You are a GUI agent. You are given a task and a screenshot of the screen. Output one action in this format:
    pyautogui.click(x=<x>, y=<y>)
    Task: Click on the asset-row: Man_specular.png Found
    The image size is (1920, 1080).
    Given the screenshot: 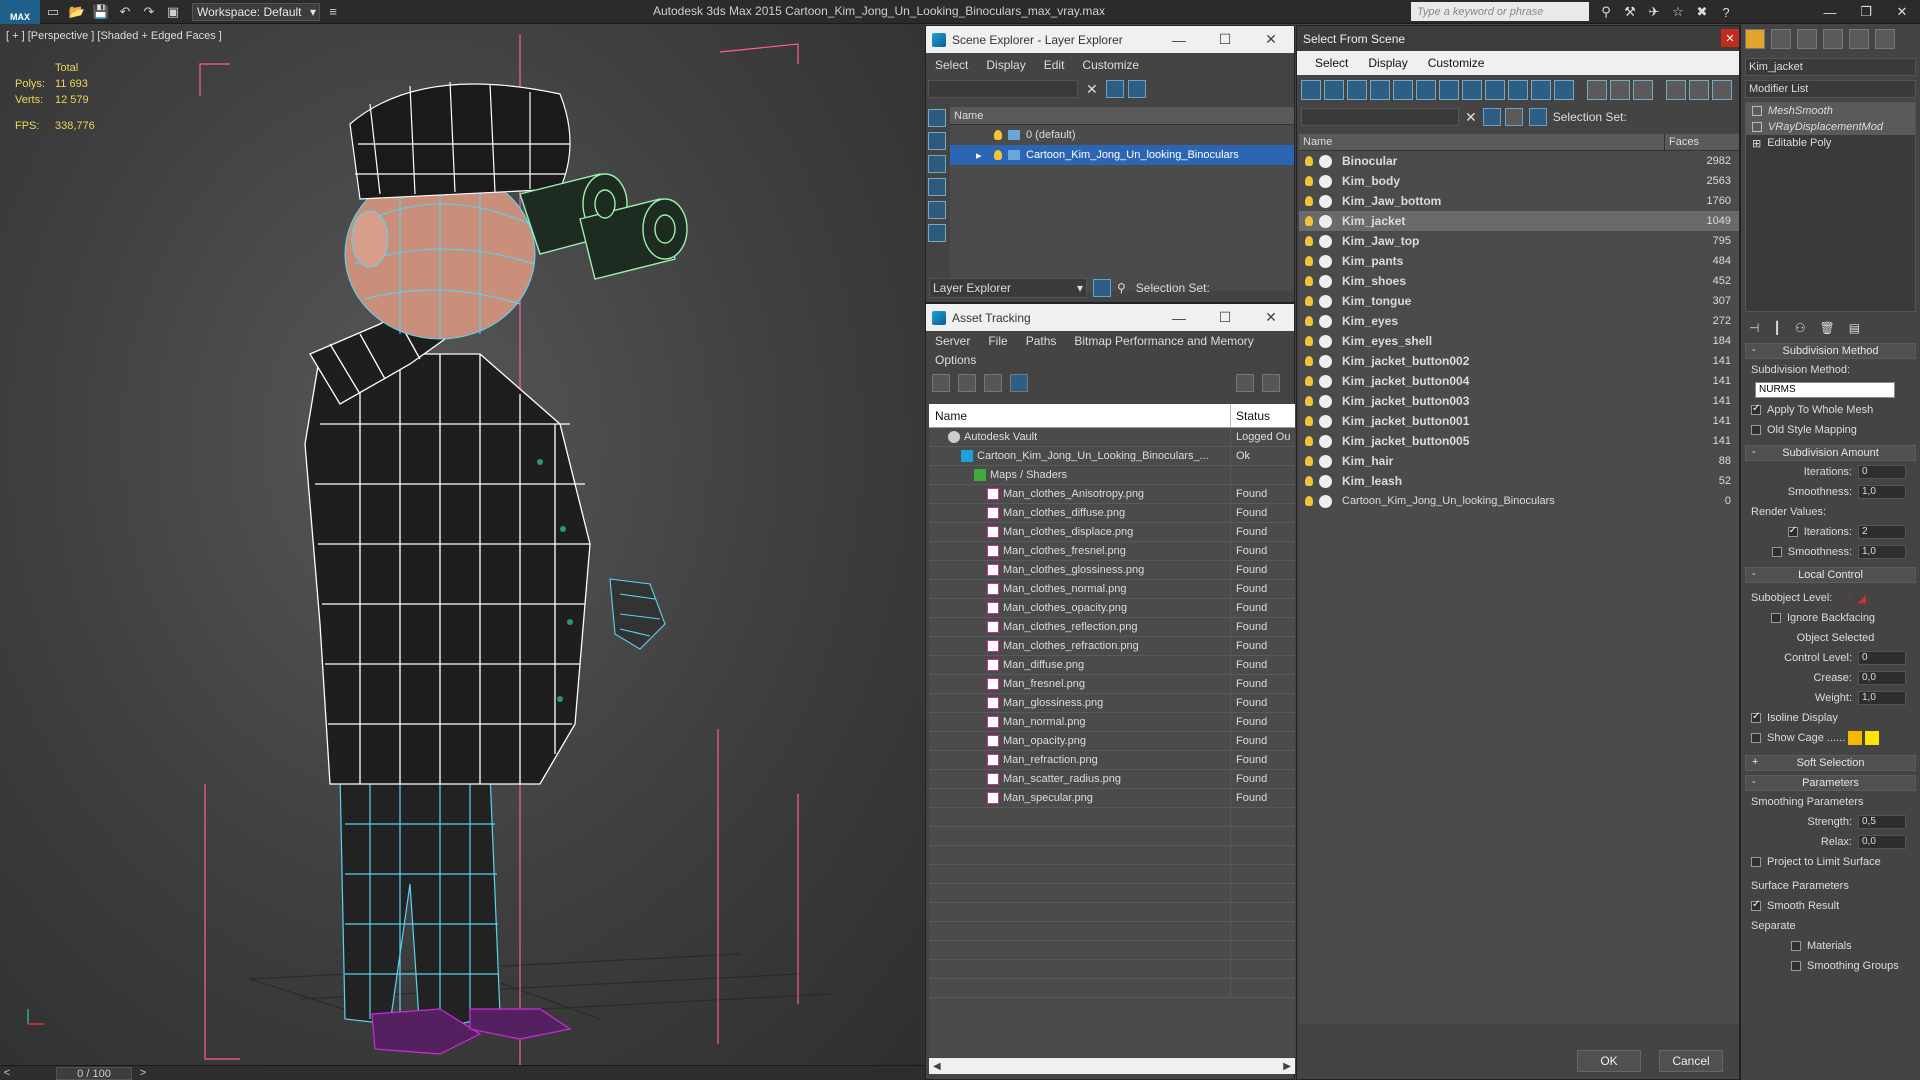 What is the action you would take?
    pyautogui.click(x=1112, y=798)
    